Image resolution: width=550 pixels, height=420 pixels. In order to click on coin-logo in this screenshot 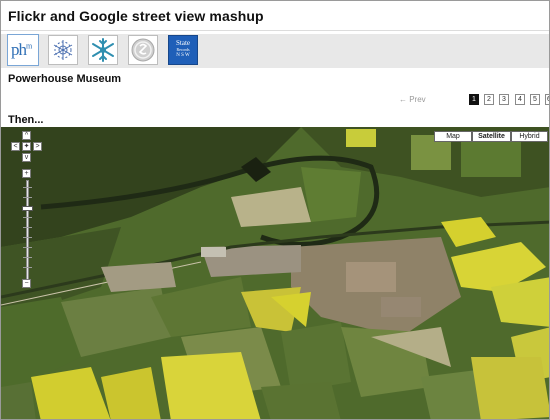, I will do `click(143, 50)`.